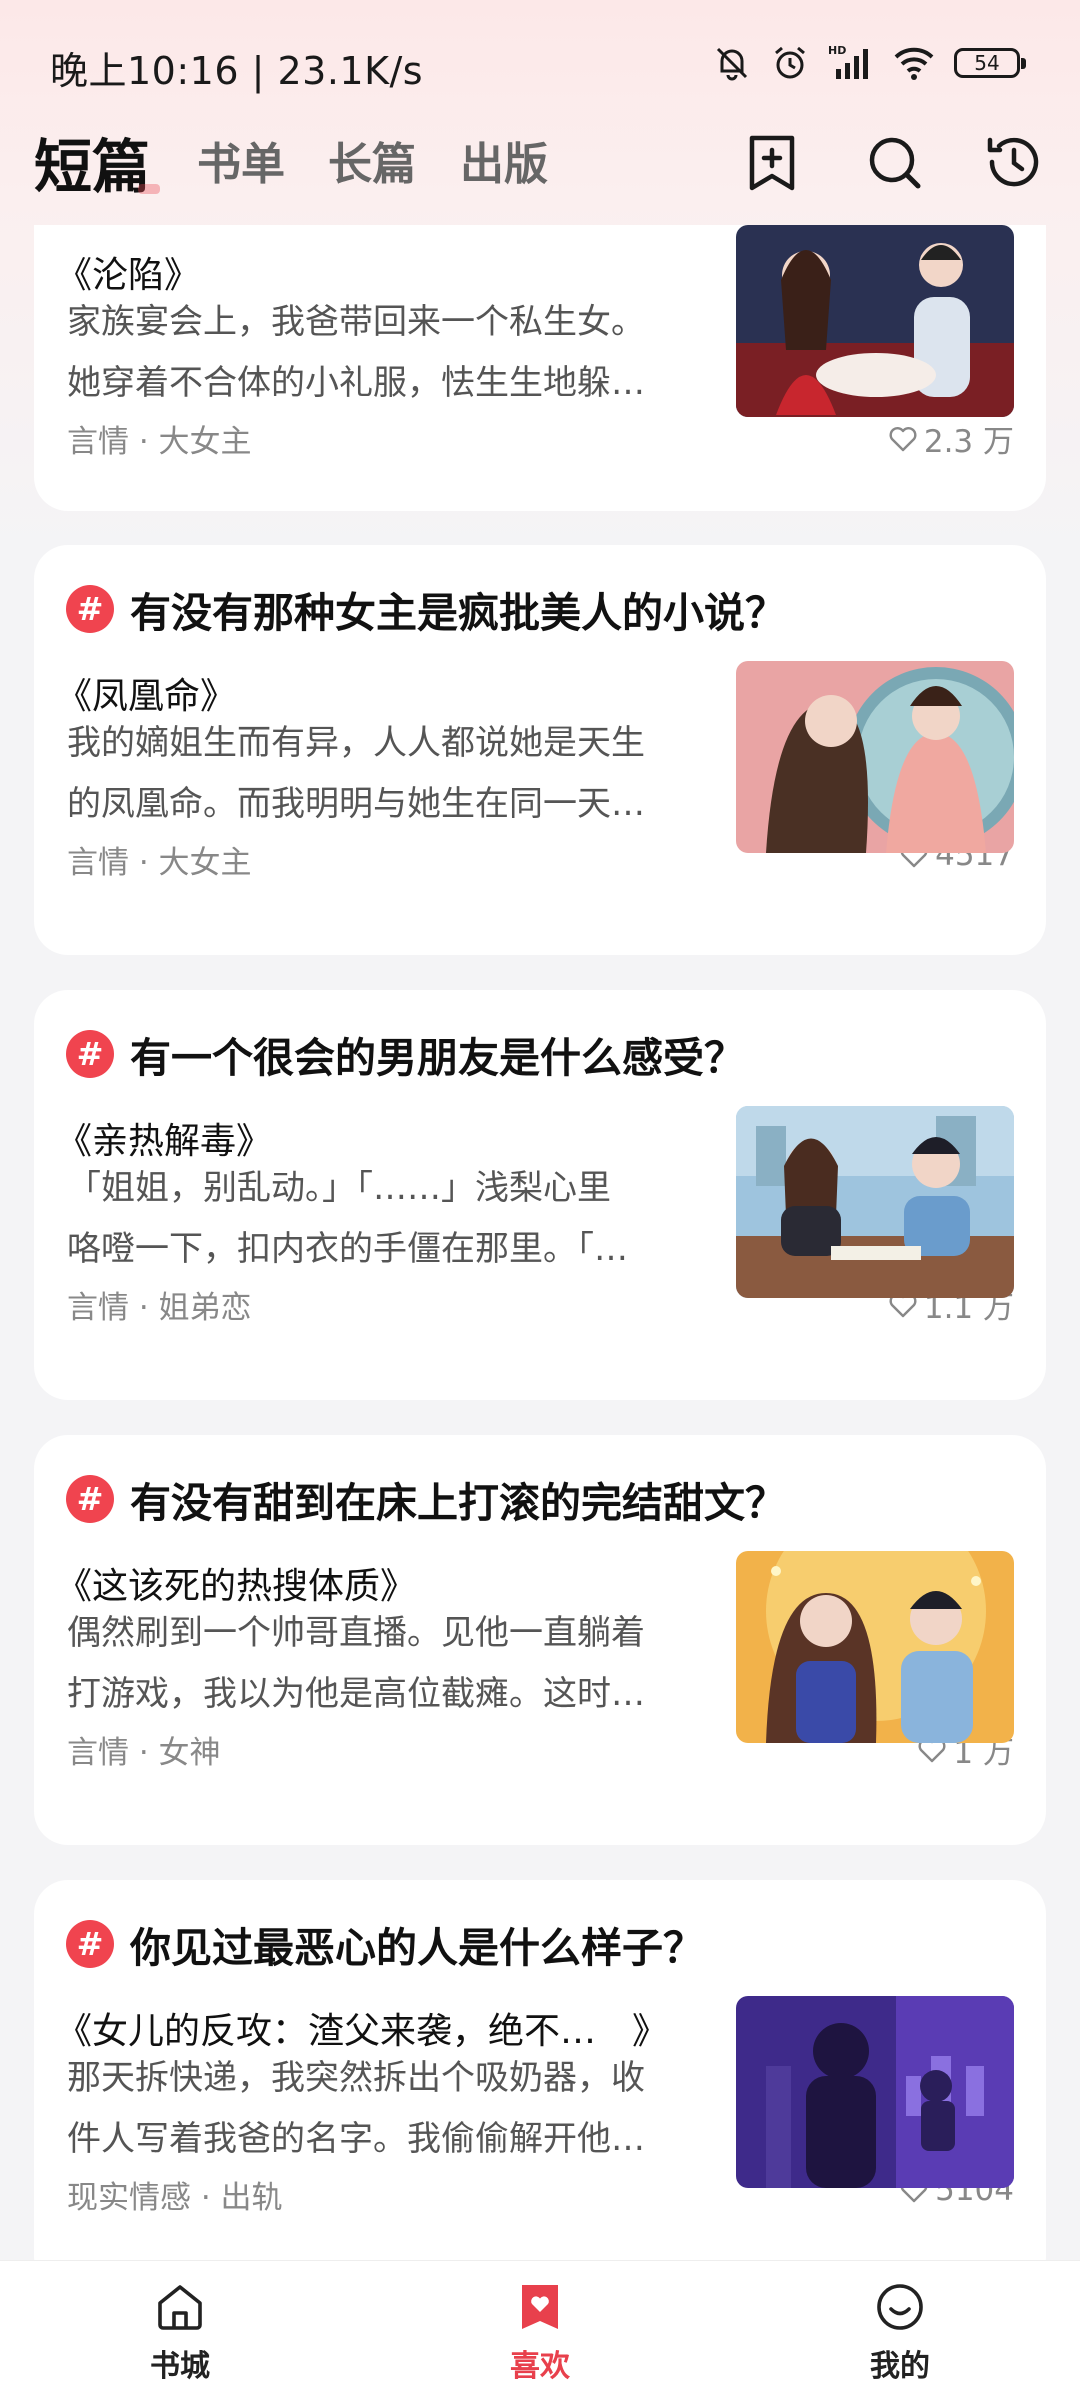 This screenshot has width=1080, height=2401. What do you see at coordinates (159, 1308) in the screenshot?
I see `story-tags: 言情 · 姐弟恋` at bounding box center [159, 1308].